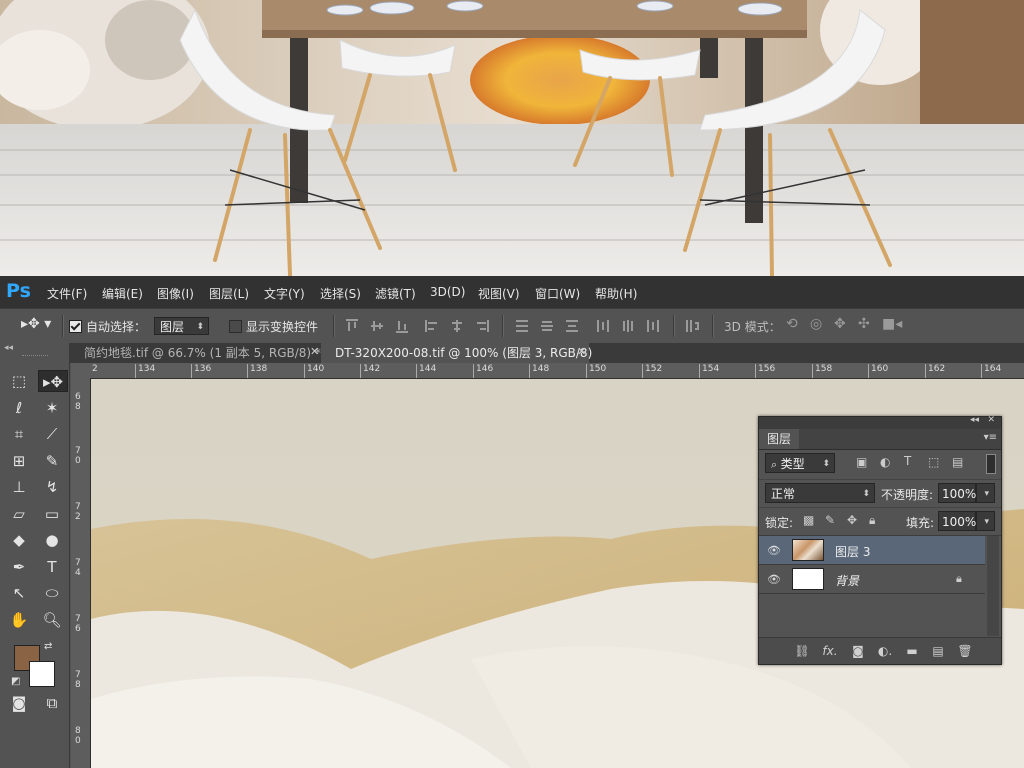 This screenshot has width=1024, height=768. Describe the element at coordinates (395, 293) in the screenshot. I see `menu-filter: 滤镜(T)` at that location.